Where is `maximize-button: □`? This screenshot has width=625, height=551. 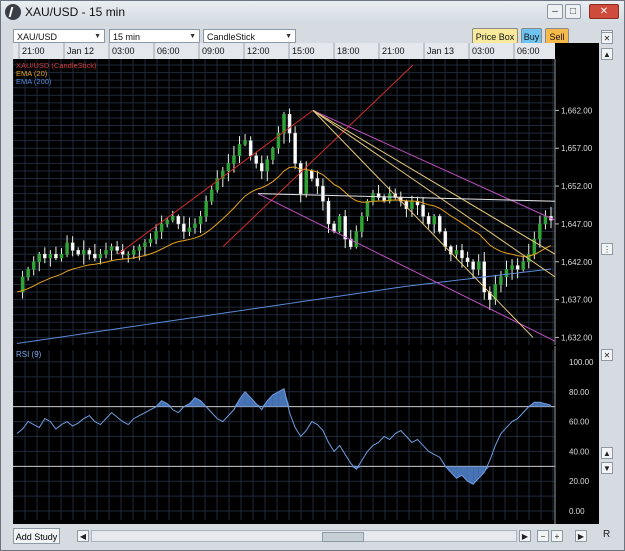 maximize-button: □ is located at coordinates (573, 11).